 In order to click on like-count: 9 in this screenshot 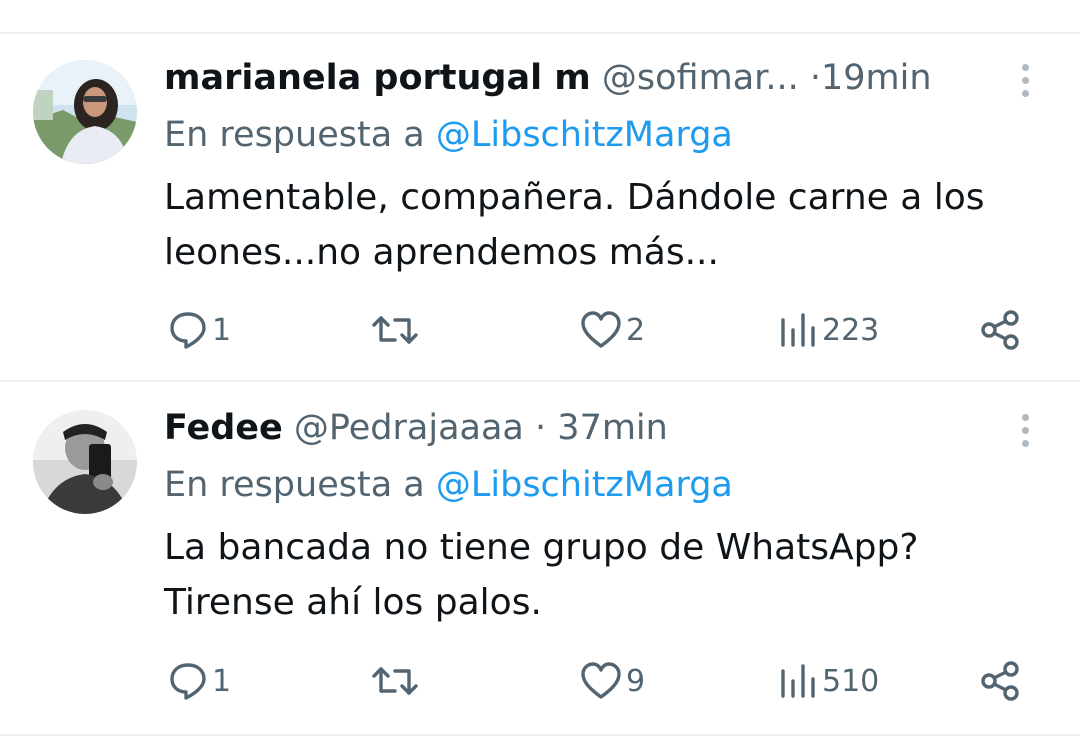, I will do `click(636, 681)`.